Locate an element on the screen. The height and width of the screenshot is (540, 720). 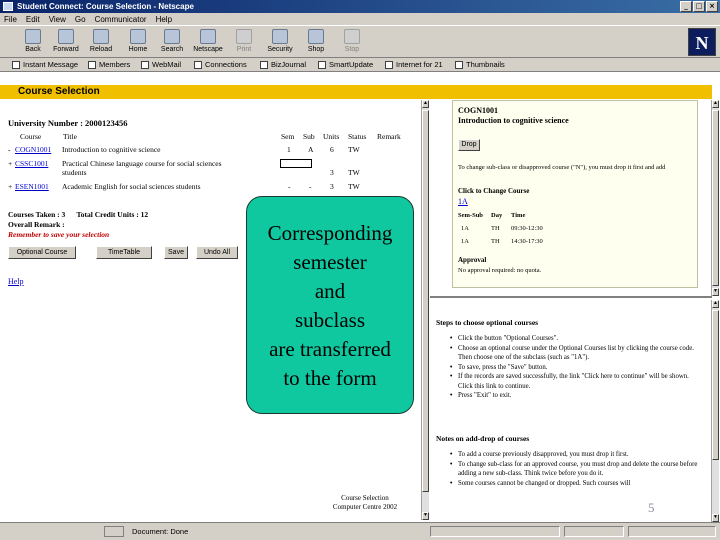
course-sub: A is located at coordinates (311, 149).